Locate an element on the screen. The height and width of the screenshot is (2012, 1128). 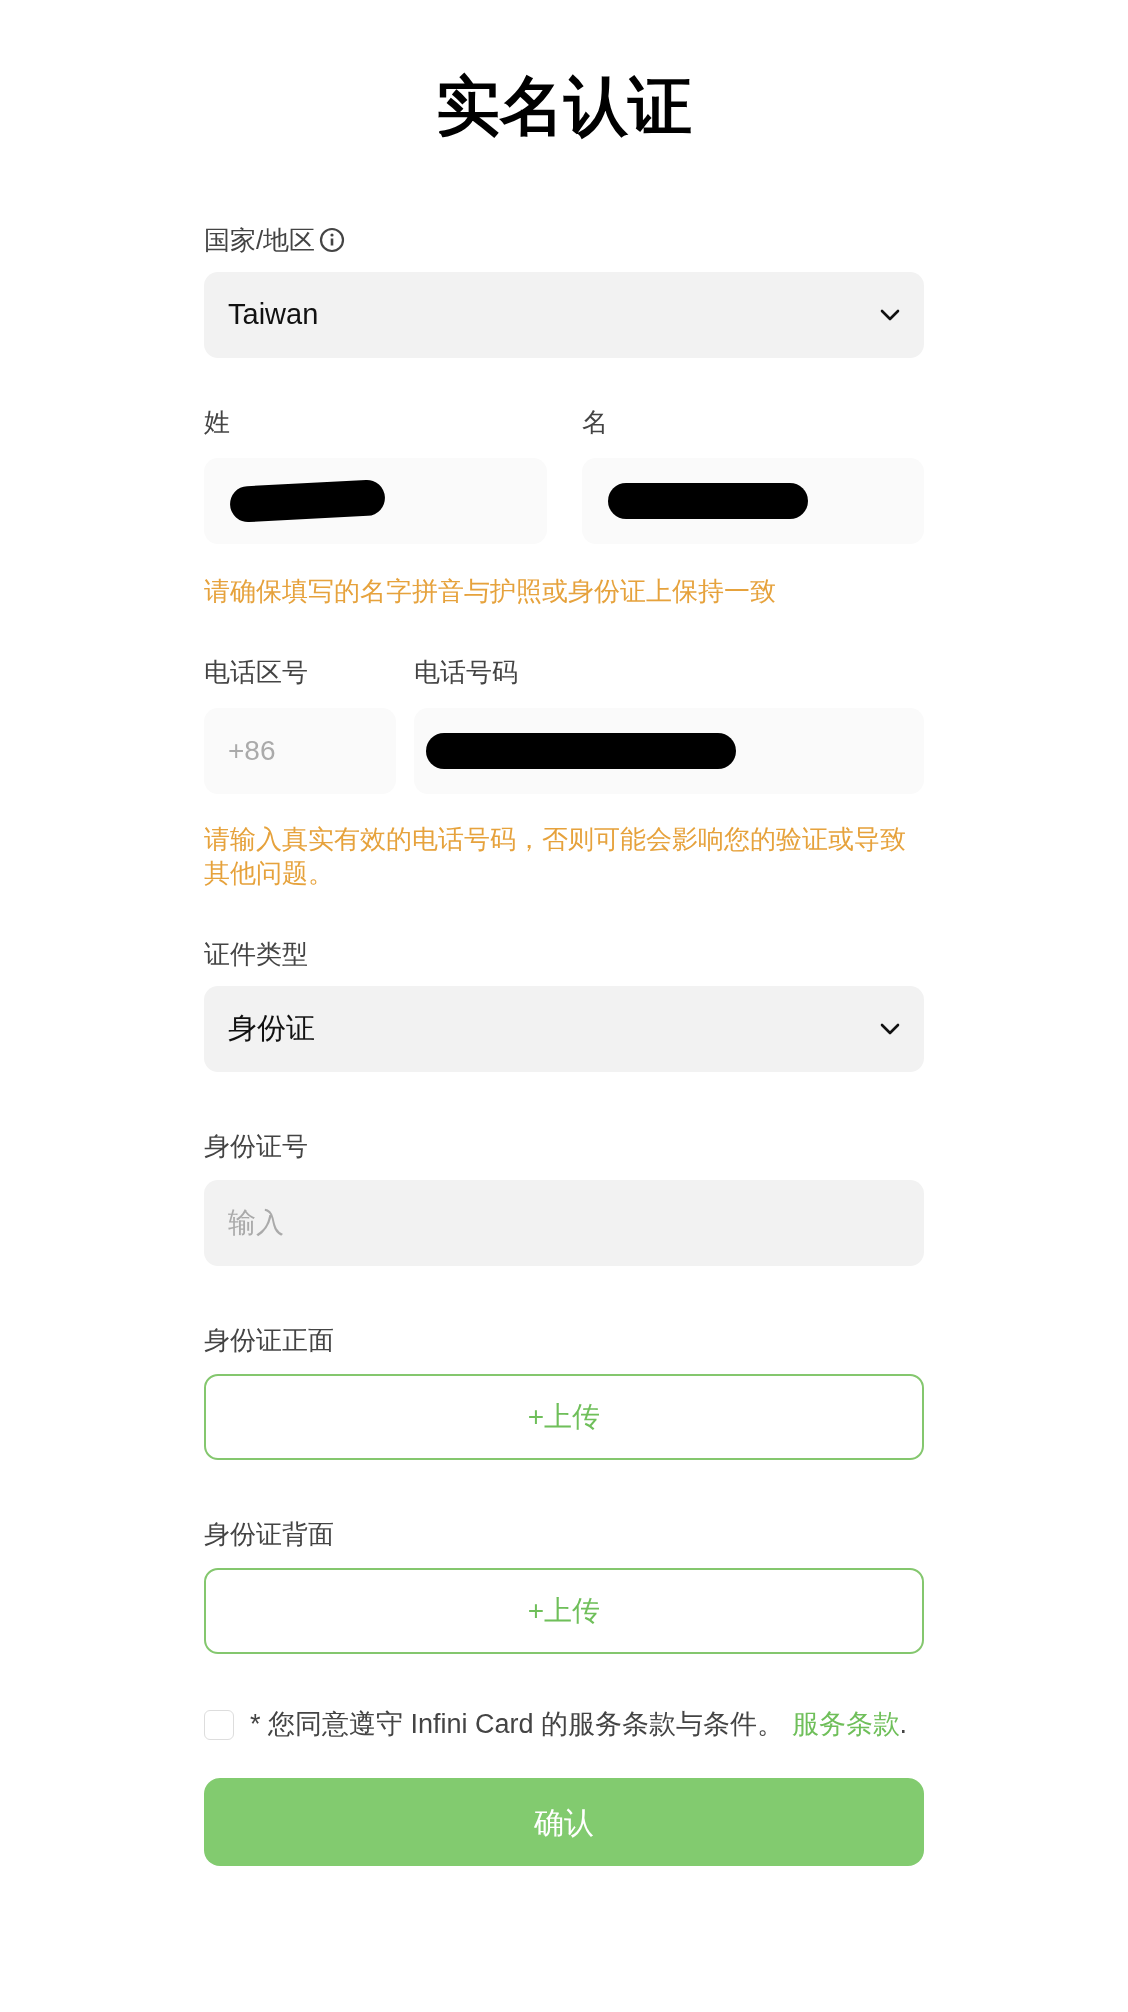
phone-hint: 请输入真实有效的电话号码，否则可能会影响您的验证或导致其他问题。 is located at coordinates (555, 856).